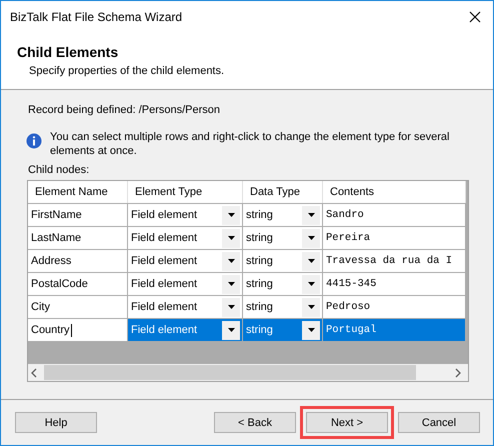 The width and height of the screenshot is (494, 446). I want to click on table-cell: LastName, so click(78, 238).